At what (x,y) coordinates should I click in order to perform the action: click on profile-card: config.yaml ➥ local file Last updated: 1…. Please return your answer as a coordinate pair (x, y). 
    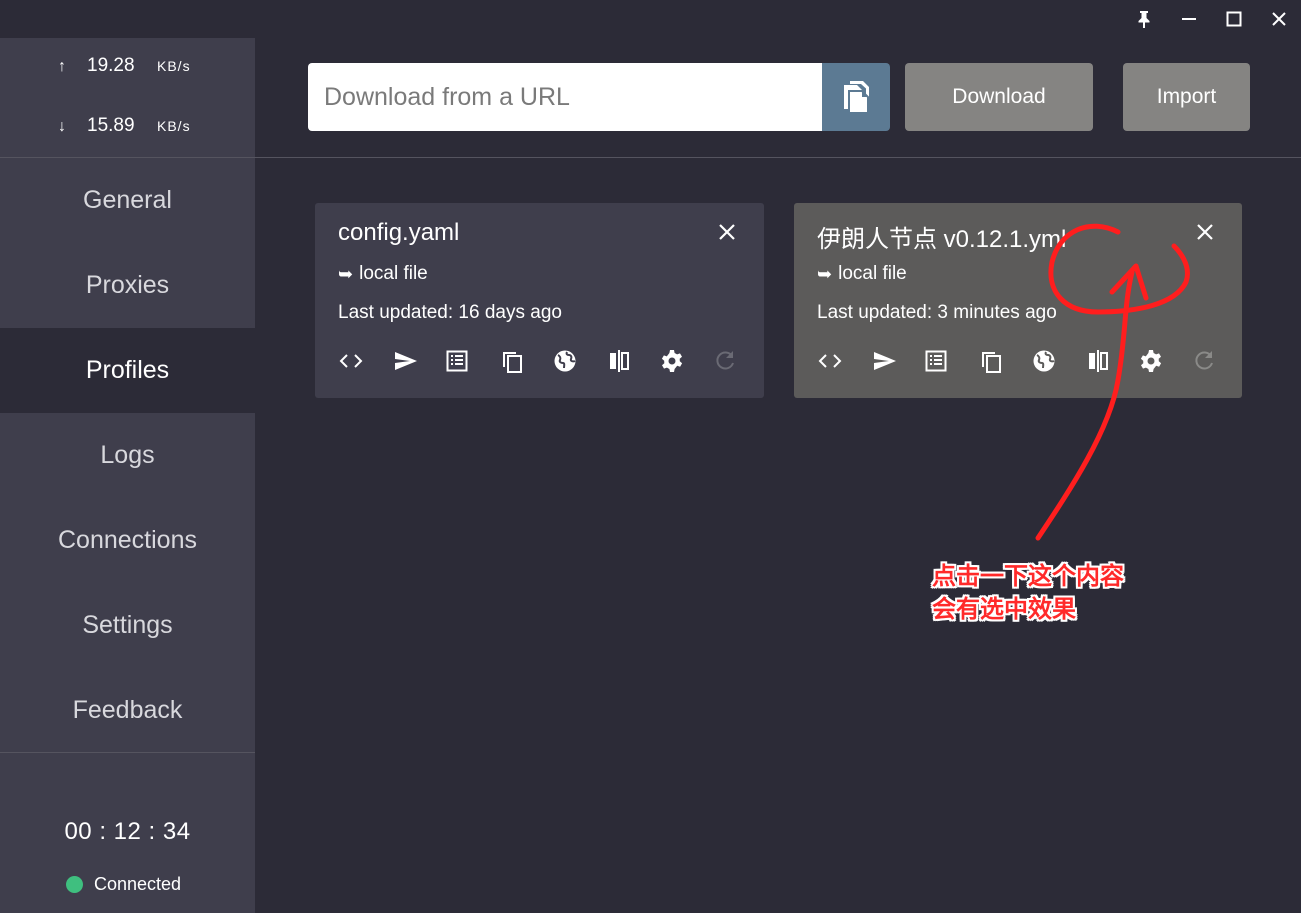
    Looking at the image, I should click on (539, 300).